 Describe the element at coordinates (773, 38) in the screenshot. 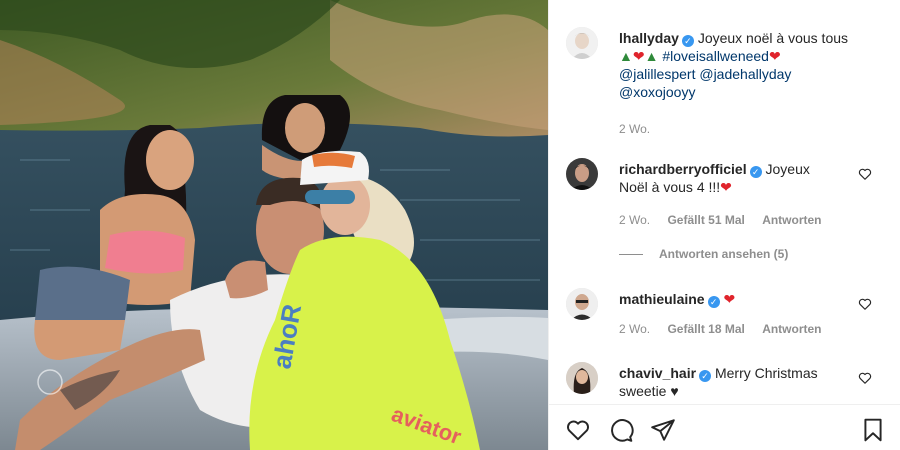

I see `caption-text: Joyeux noël à vous tous` at that location.